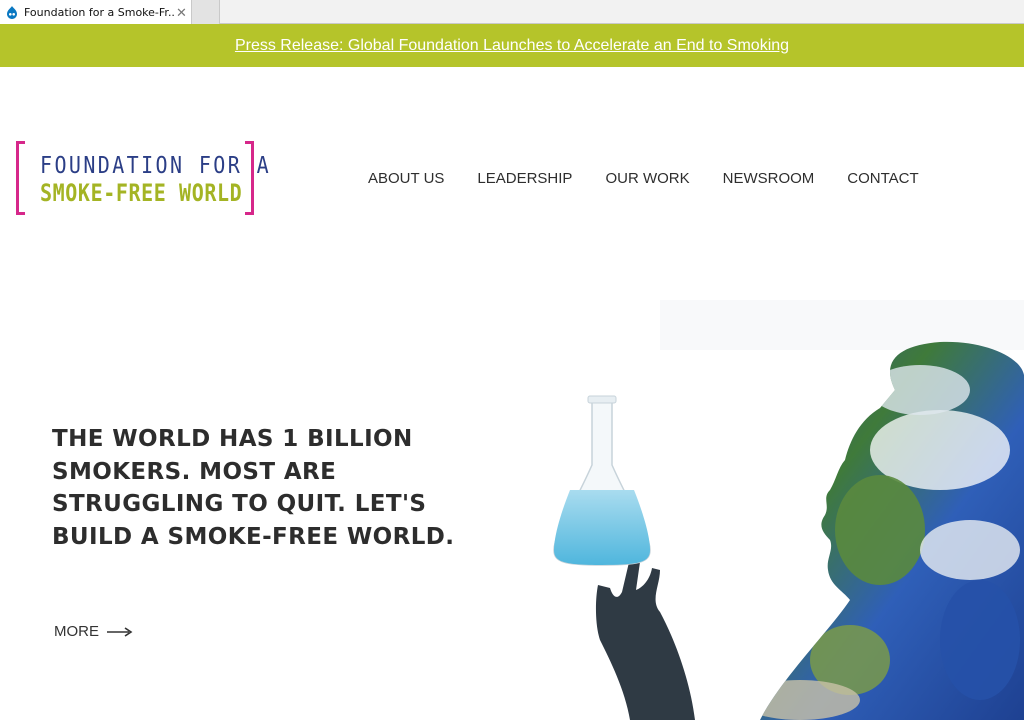 This screenshot has height=720, width=1024. I want to click on nav-item-about-us: ABOUT US, so click(406, 178).